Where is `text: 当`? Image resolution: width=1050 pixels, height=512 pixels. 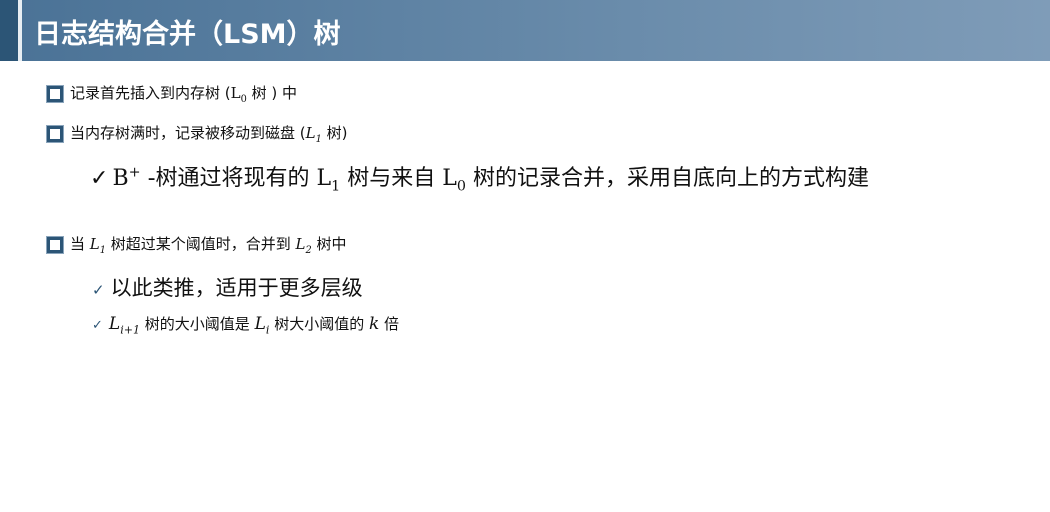
text: 当 is located at coordinates (80, 244).